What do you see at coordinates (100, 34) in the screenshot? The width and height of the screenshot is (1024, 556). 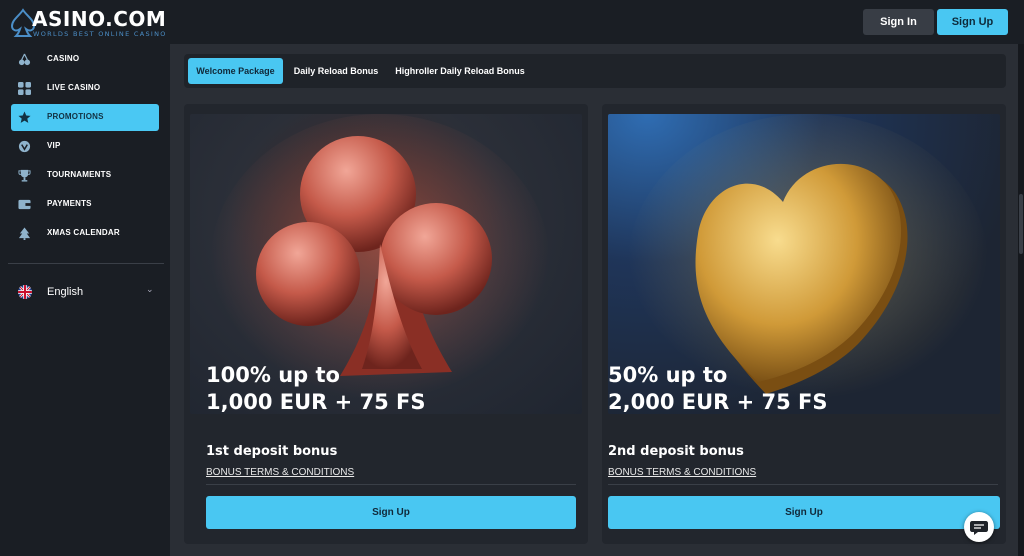 I see `logo-tagline: WORLDS BEST ONLINE CASINO` at bounding box center [100, 34].